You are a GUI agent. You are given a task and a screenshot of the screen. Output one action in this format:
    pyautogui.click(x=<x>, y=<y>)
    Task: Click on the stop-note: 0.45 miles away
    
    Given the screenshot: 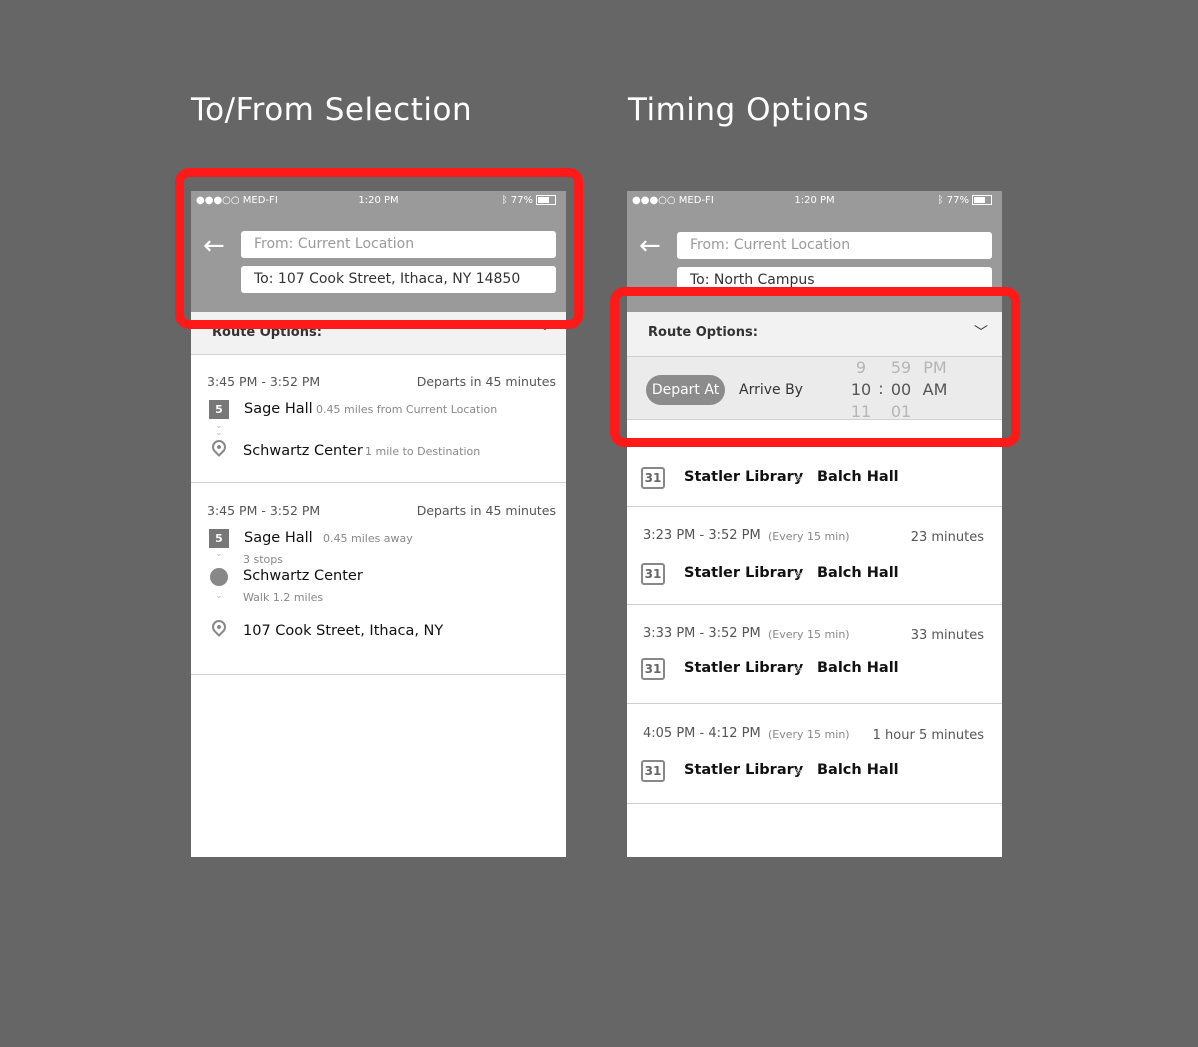 What is the action you would take?
    pyautogui.click(x=368, y=538)
    